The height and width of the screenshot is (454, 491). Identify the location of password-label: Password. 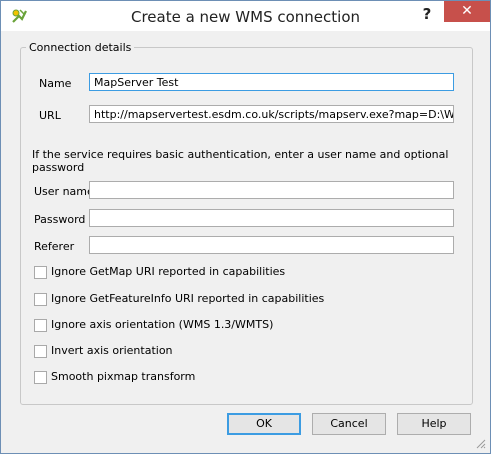
(60, 219).